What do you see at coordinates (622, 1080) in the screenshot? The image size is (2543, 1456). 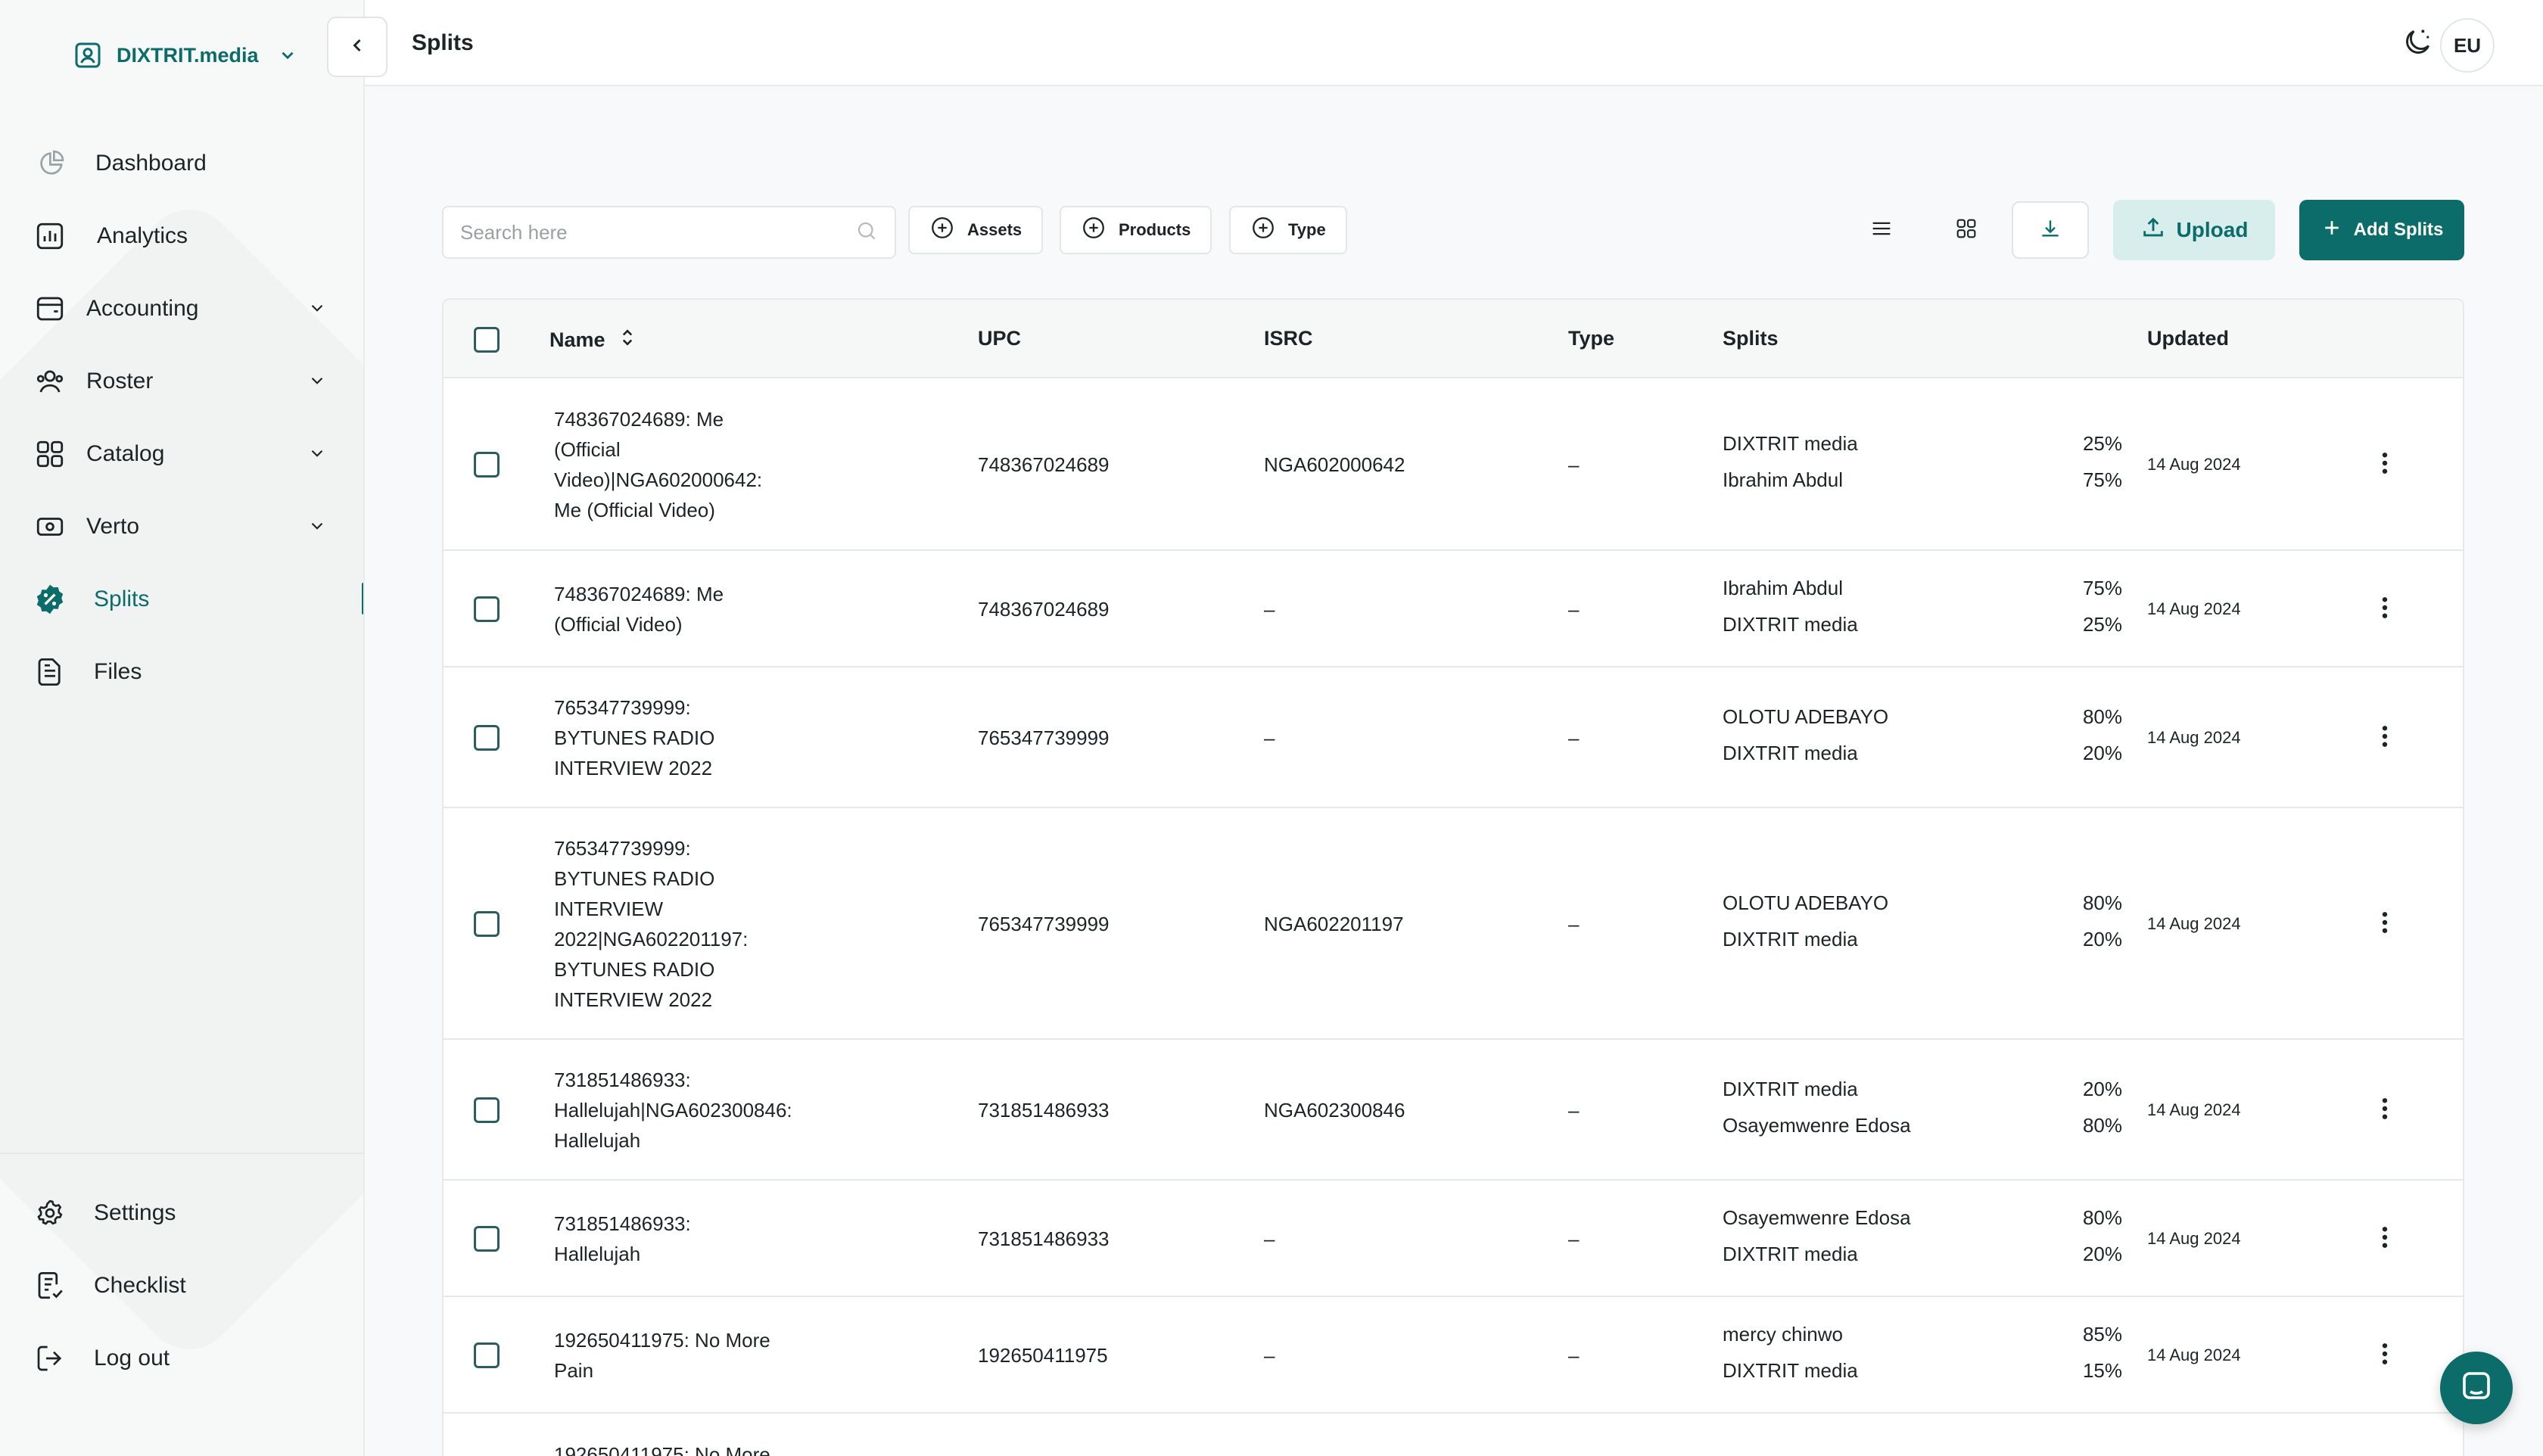 I see `cell-name-line: 731851486933:` at bounding box center [622, 1080].